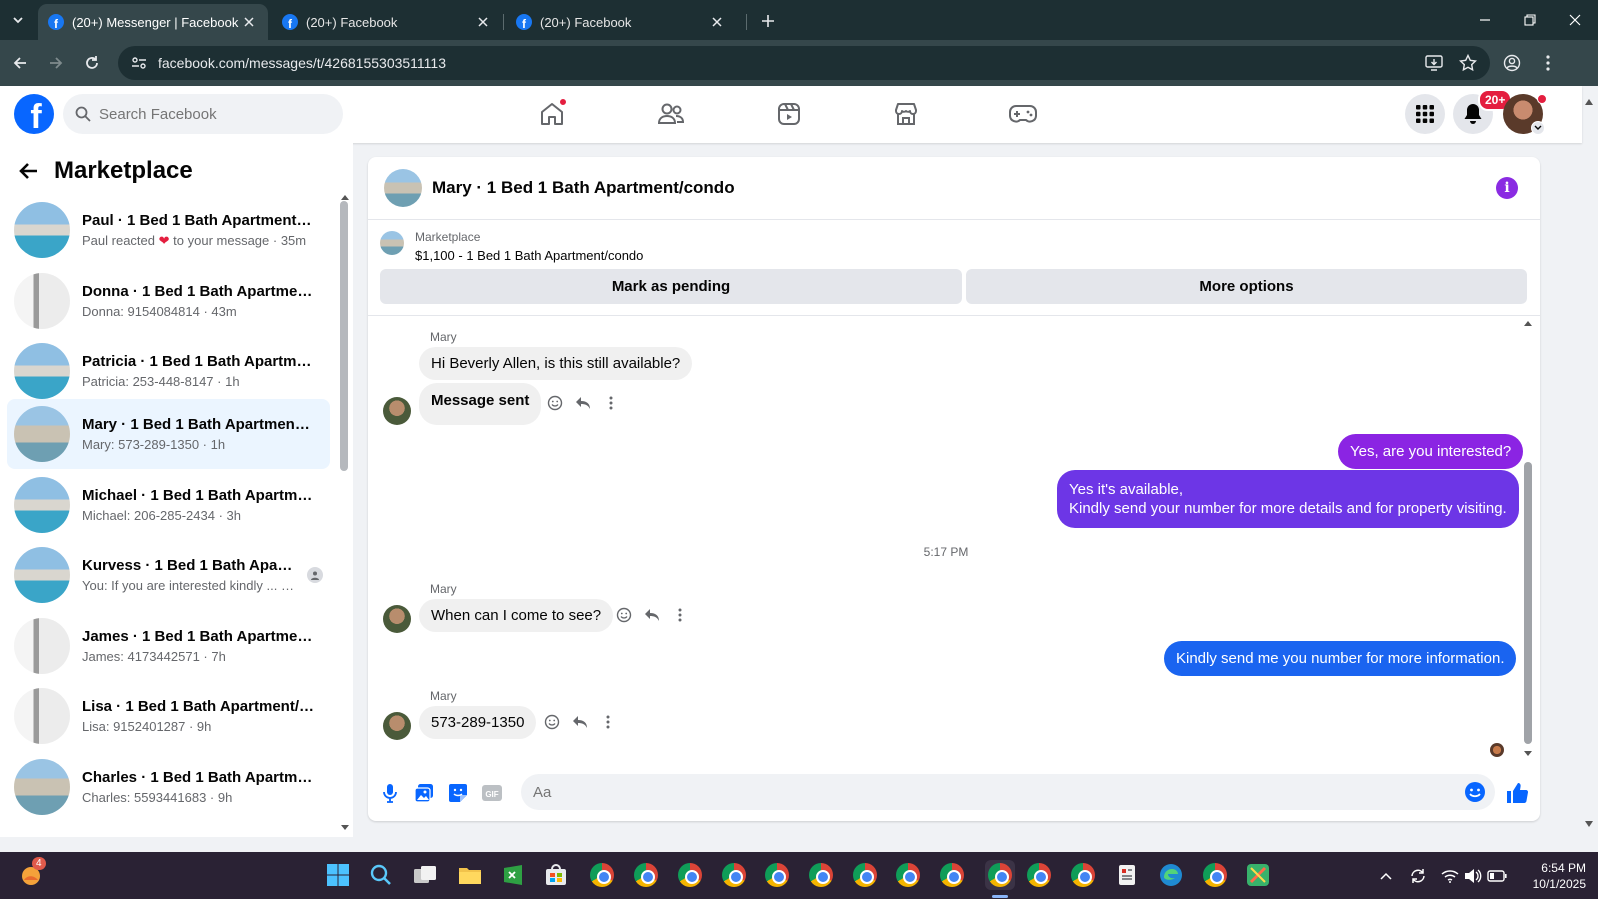 The image size is (1598, 899). Describe the element at coordinates (338, 875) in the screenshot. I see `start-windows-icon` at that location.